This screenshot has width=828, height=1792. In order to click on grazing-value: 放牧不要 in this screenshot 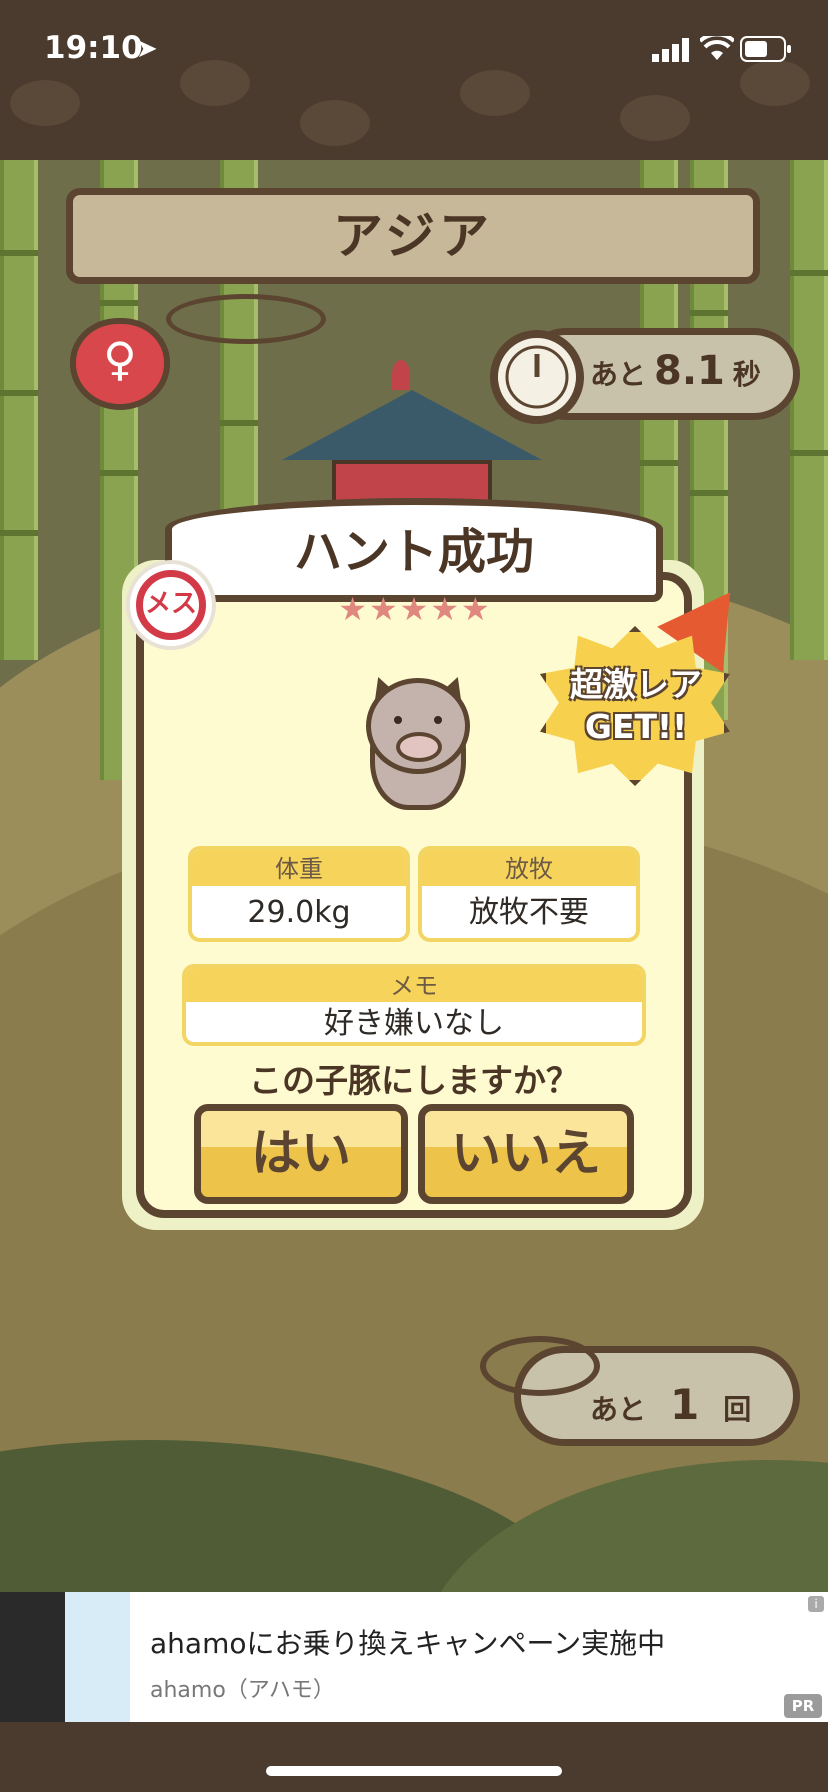, I will do `click(529, 912)`.